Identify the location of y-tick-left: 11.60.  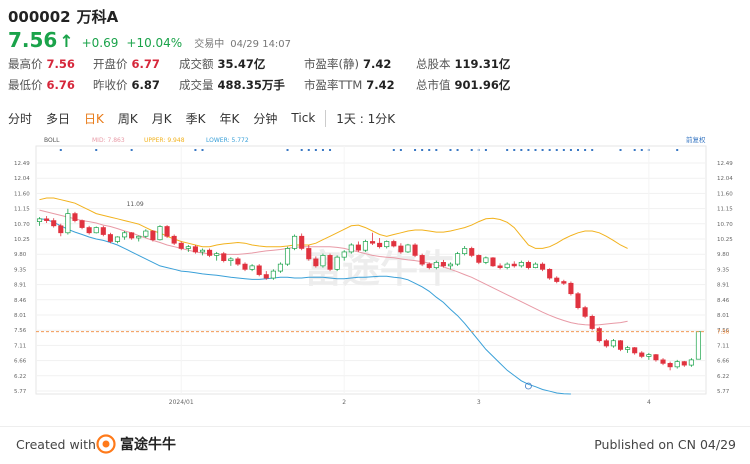
(22, 194).